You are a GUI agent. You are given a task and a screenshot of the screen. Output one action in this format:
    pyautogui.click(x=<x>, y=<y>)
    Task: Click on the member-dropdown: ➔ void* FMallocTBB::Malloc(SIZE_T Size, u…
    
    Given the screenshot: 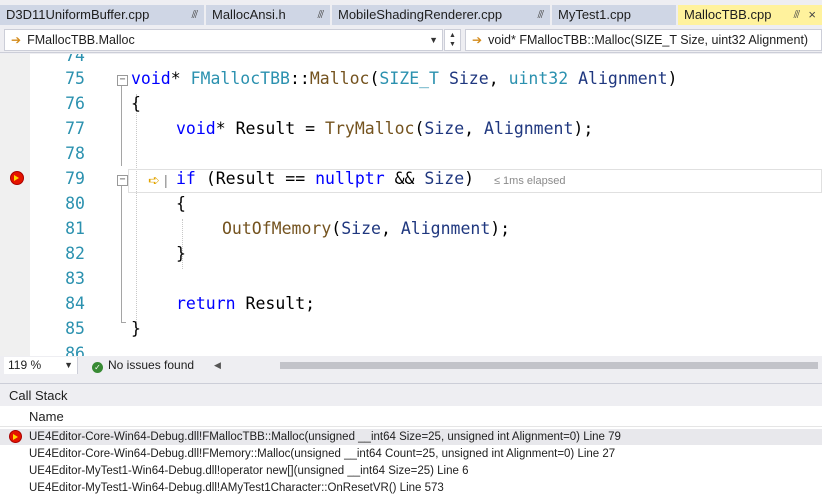 What is the action you would take?
    pyautogui.click(x=643, y=40)
    